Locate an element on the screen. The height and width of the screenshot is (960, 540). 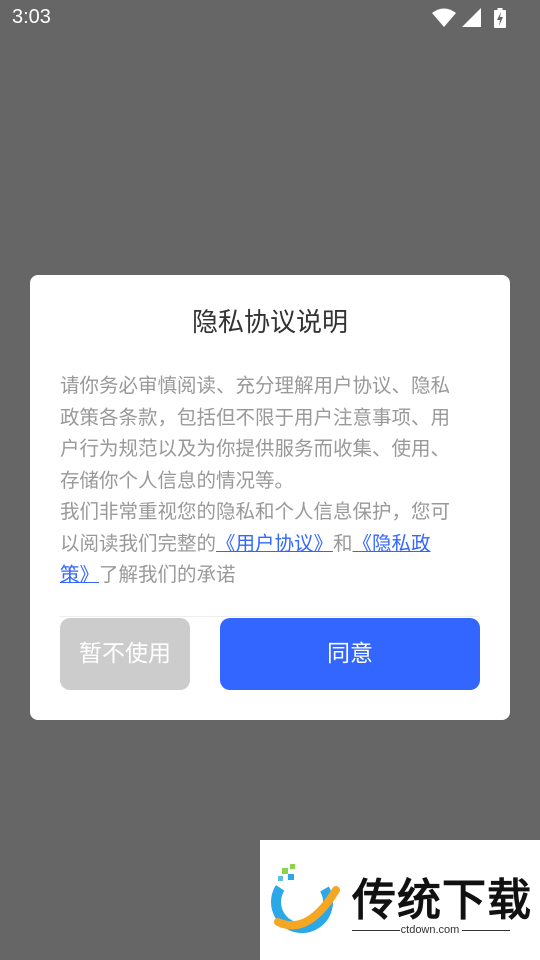
body-line-5: 我们非常重视您的隐私和个人信息保护，您可 is located at coordinates (255, 511).